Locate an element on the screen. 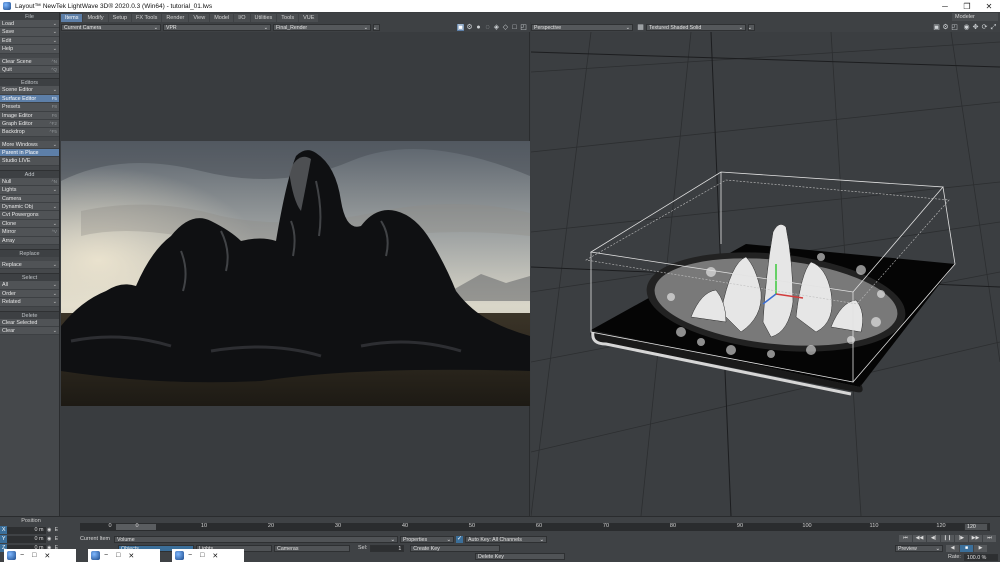 This screenshot has width=1000, height=562. replace-menu: Replace ⌄ is located at coordinates (29, 265).